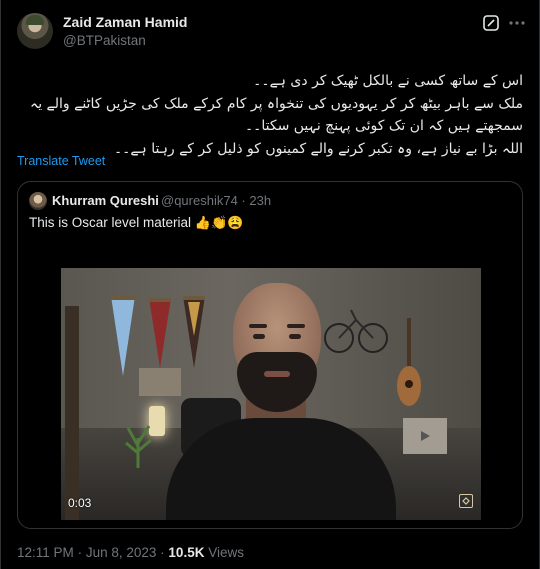 The width and height of the screenshot is (540, 569). I want to click on clapping-hands-emoji: 👏, so click(219, 222).